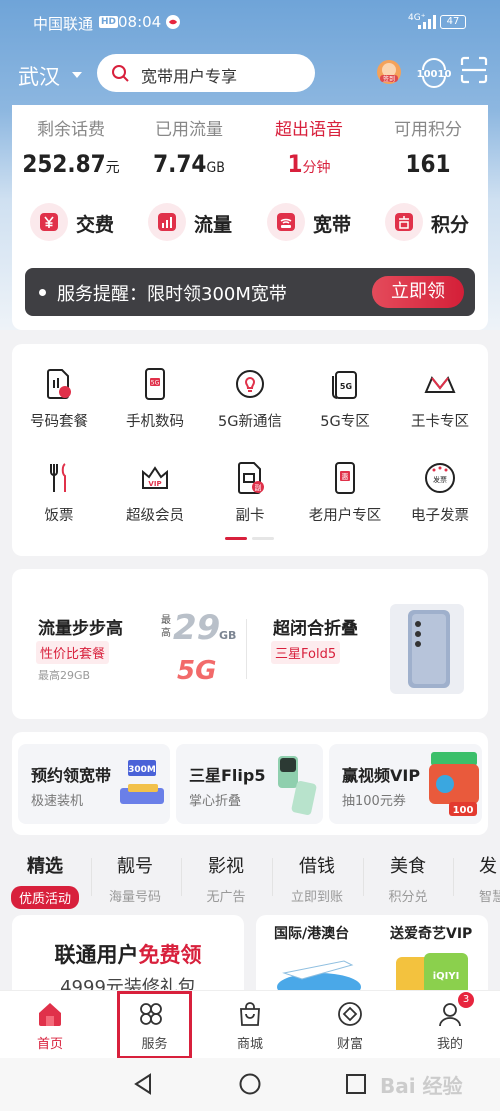 The width and height of the screenshot is (500, 1111). Describe the element at coordinates (408, 878) in the screenshot. I see `tab-food: 美食 积分兑` at that location.